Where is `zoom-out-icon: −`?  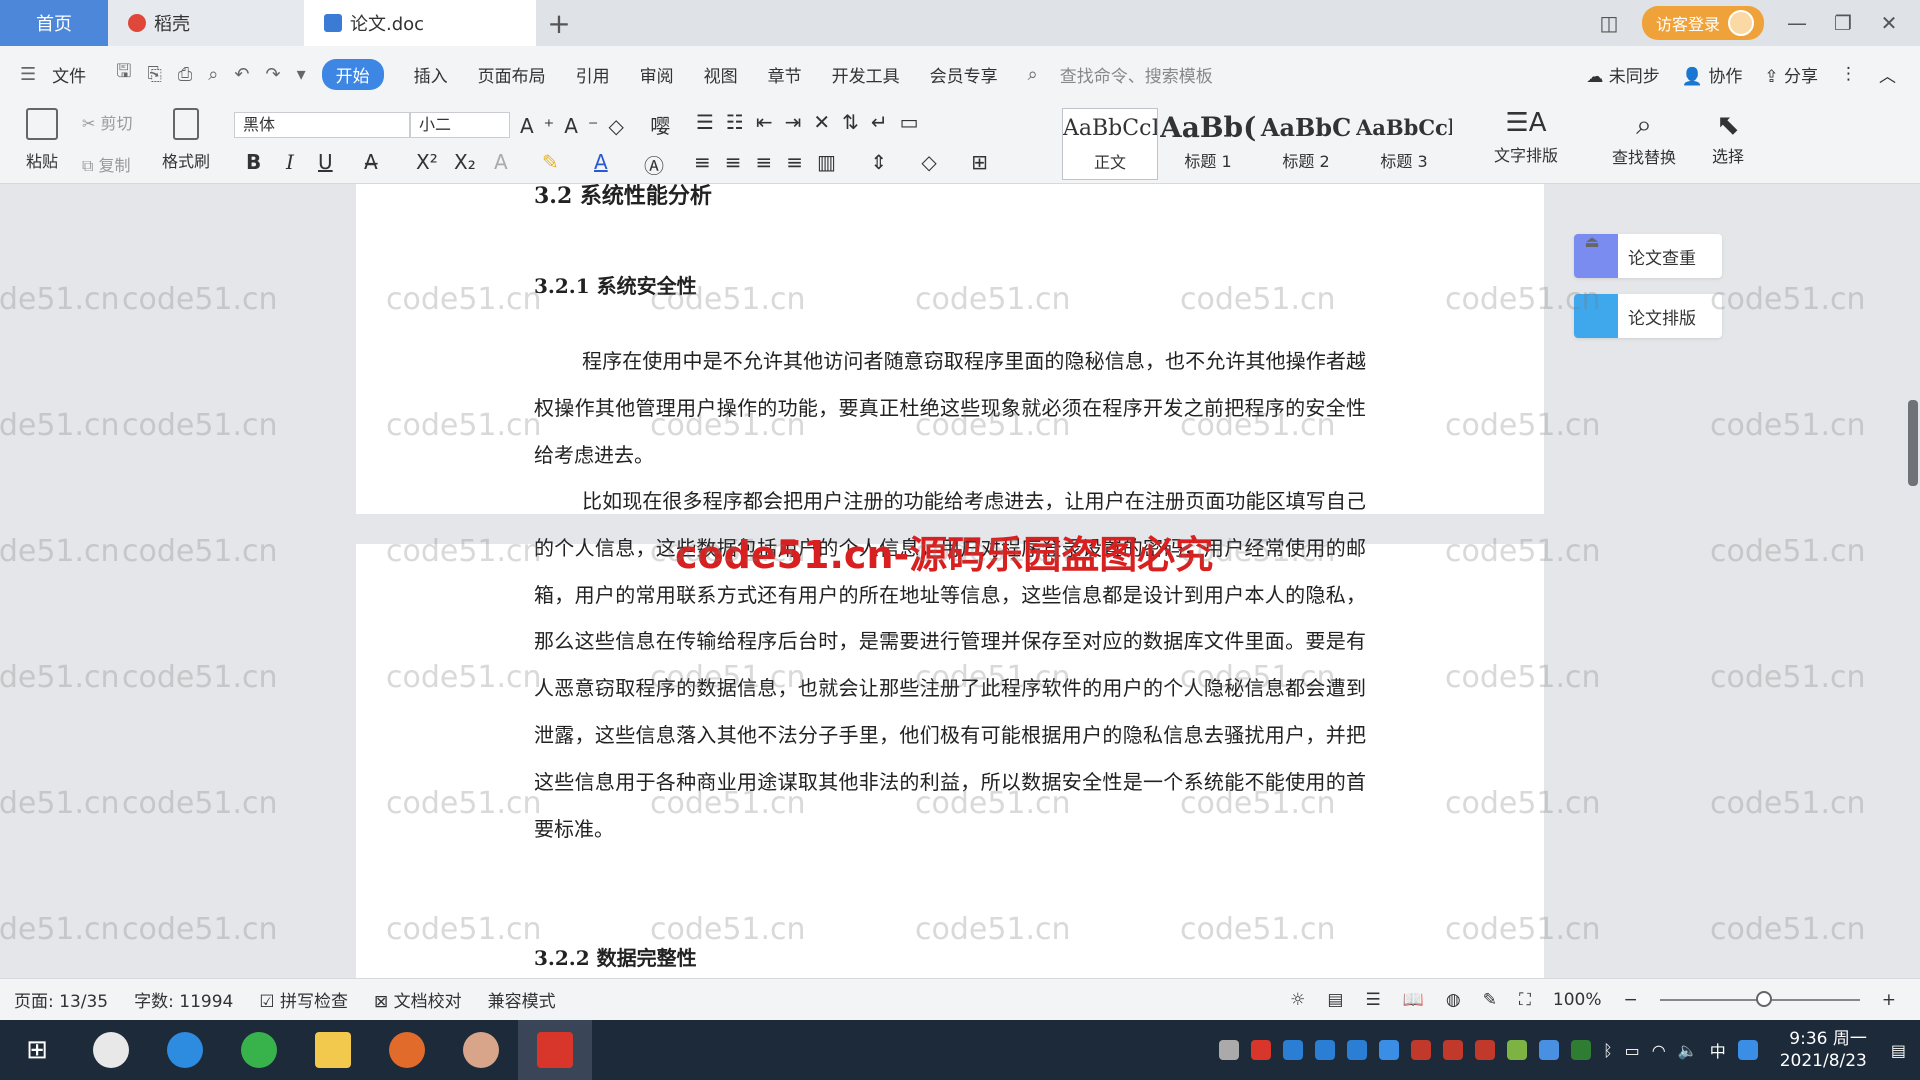 zoom-out-icon: − is located at coordinates (1631, 1000).